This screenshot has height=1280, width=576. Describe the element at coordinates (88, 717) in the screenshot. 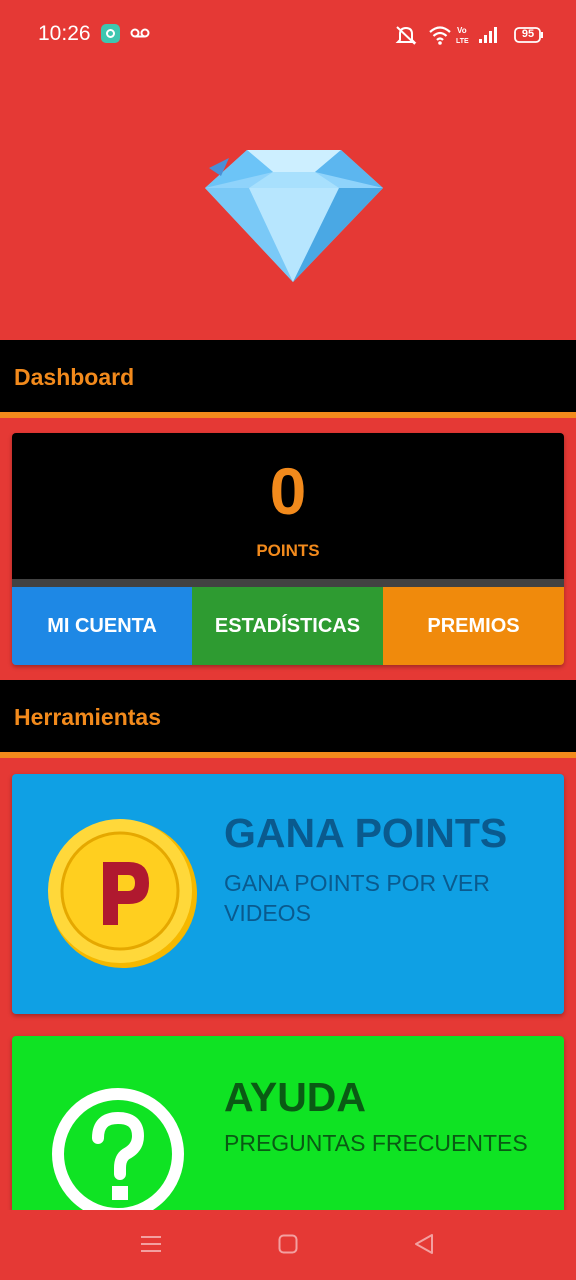

I see `herramientas-title: Herramientas` at that location.